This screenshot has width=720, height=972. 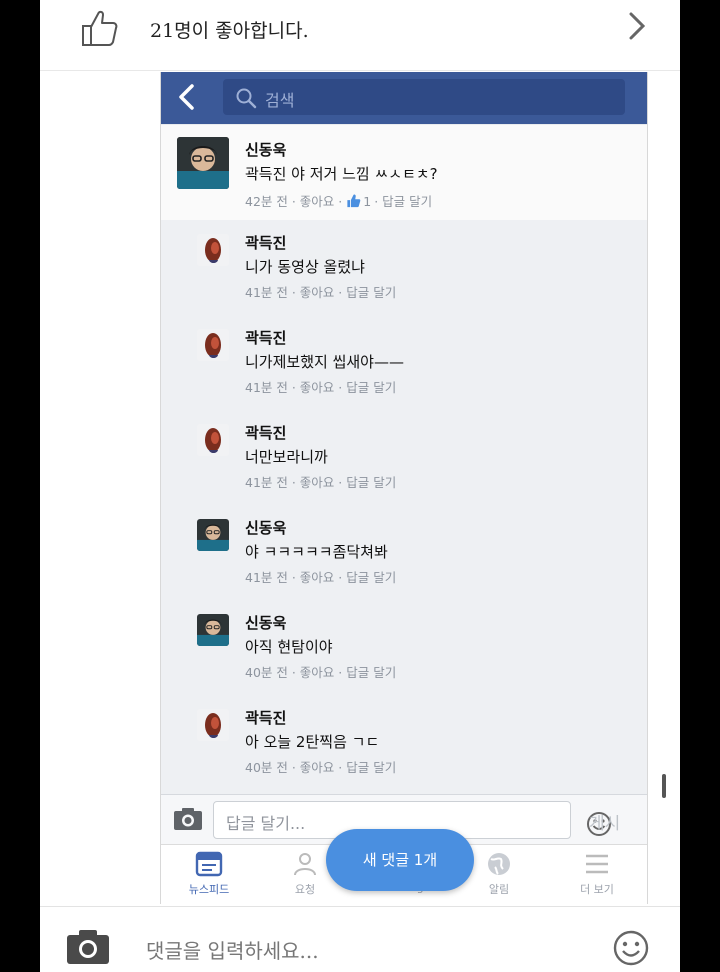 What do you see at coordinates (637, 26) in the screenshot?
I see `chevron-right-icon` at bounding box center [637, 26].